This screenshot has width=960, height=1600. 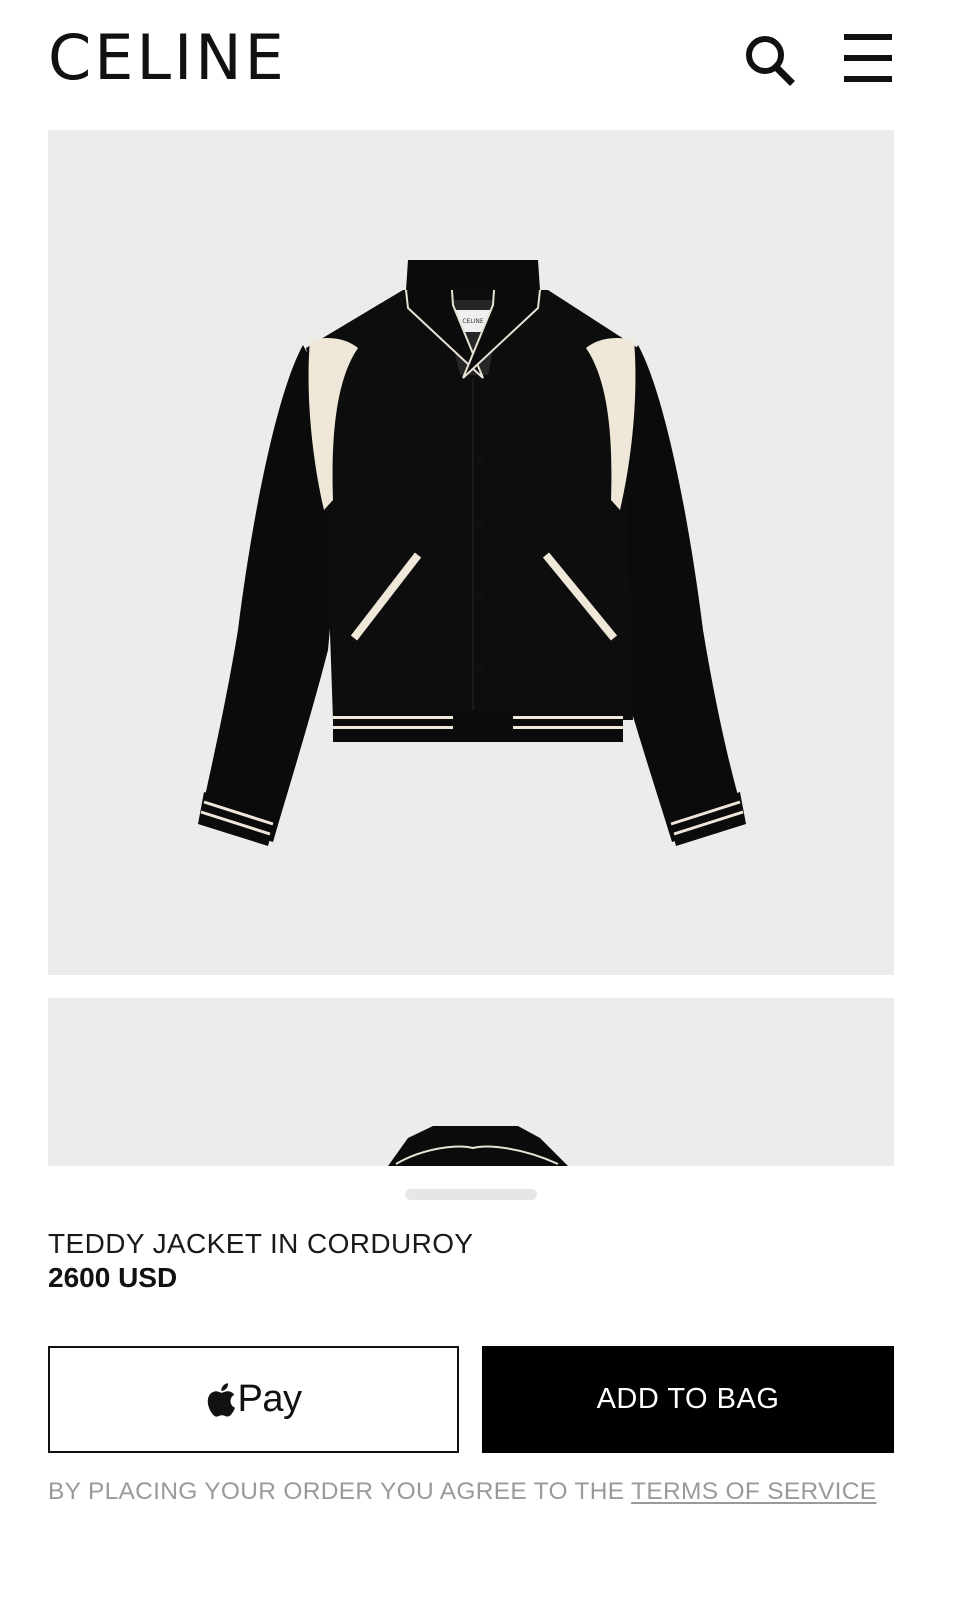 What do you see at coordinates (688, 1399) in the screenshot?
I see `add-to-bag-button: ADD TO BAG` at bounding box center [688, 1399].